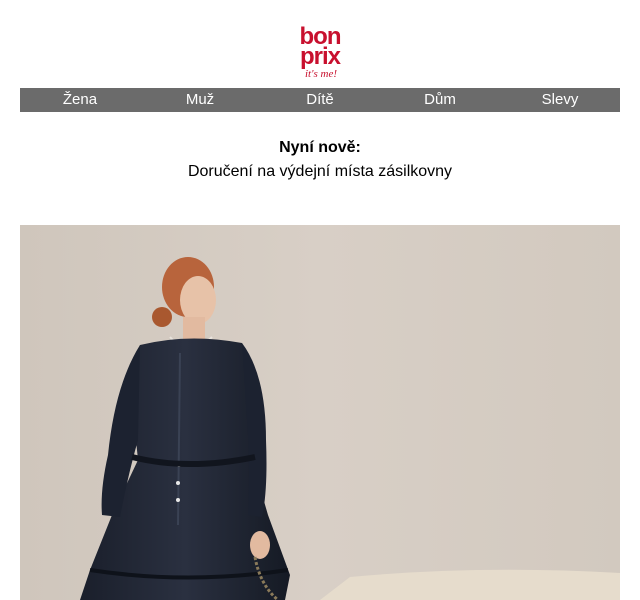 The image size is (640, 600). Describe the element at coordinates (560, 100) in the screenshot. I see `nav-item-slevy: Slevy` at that location.